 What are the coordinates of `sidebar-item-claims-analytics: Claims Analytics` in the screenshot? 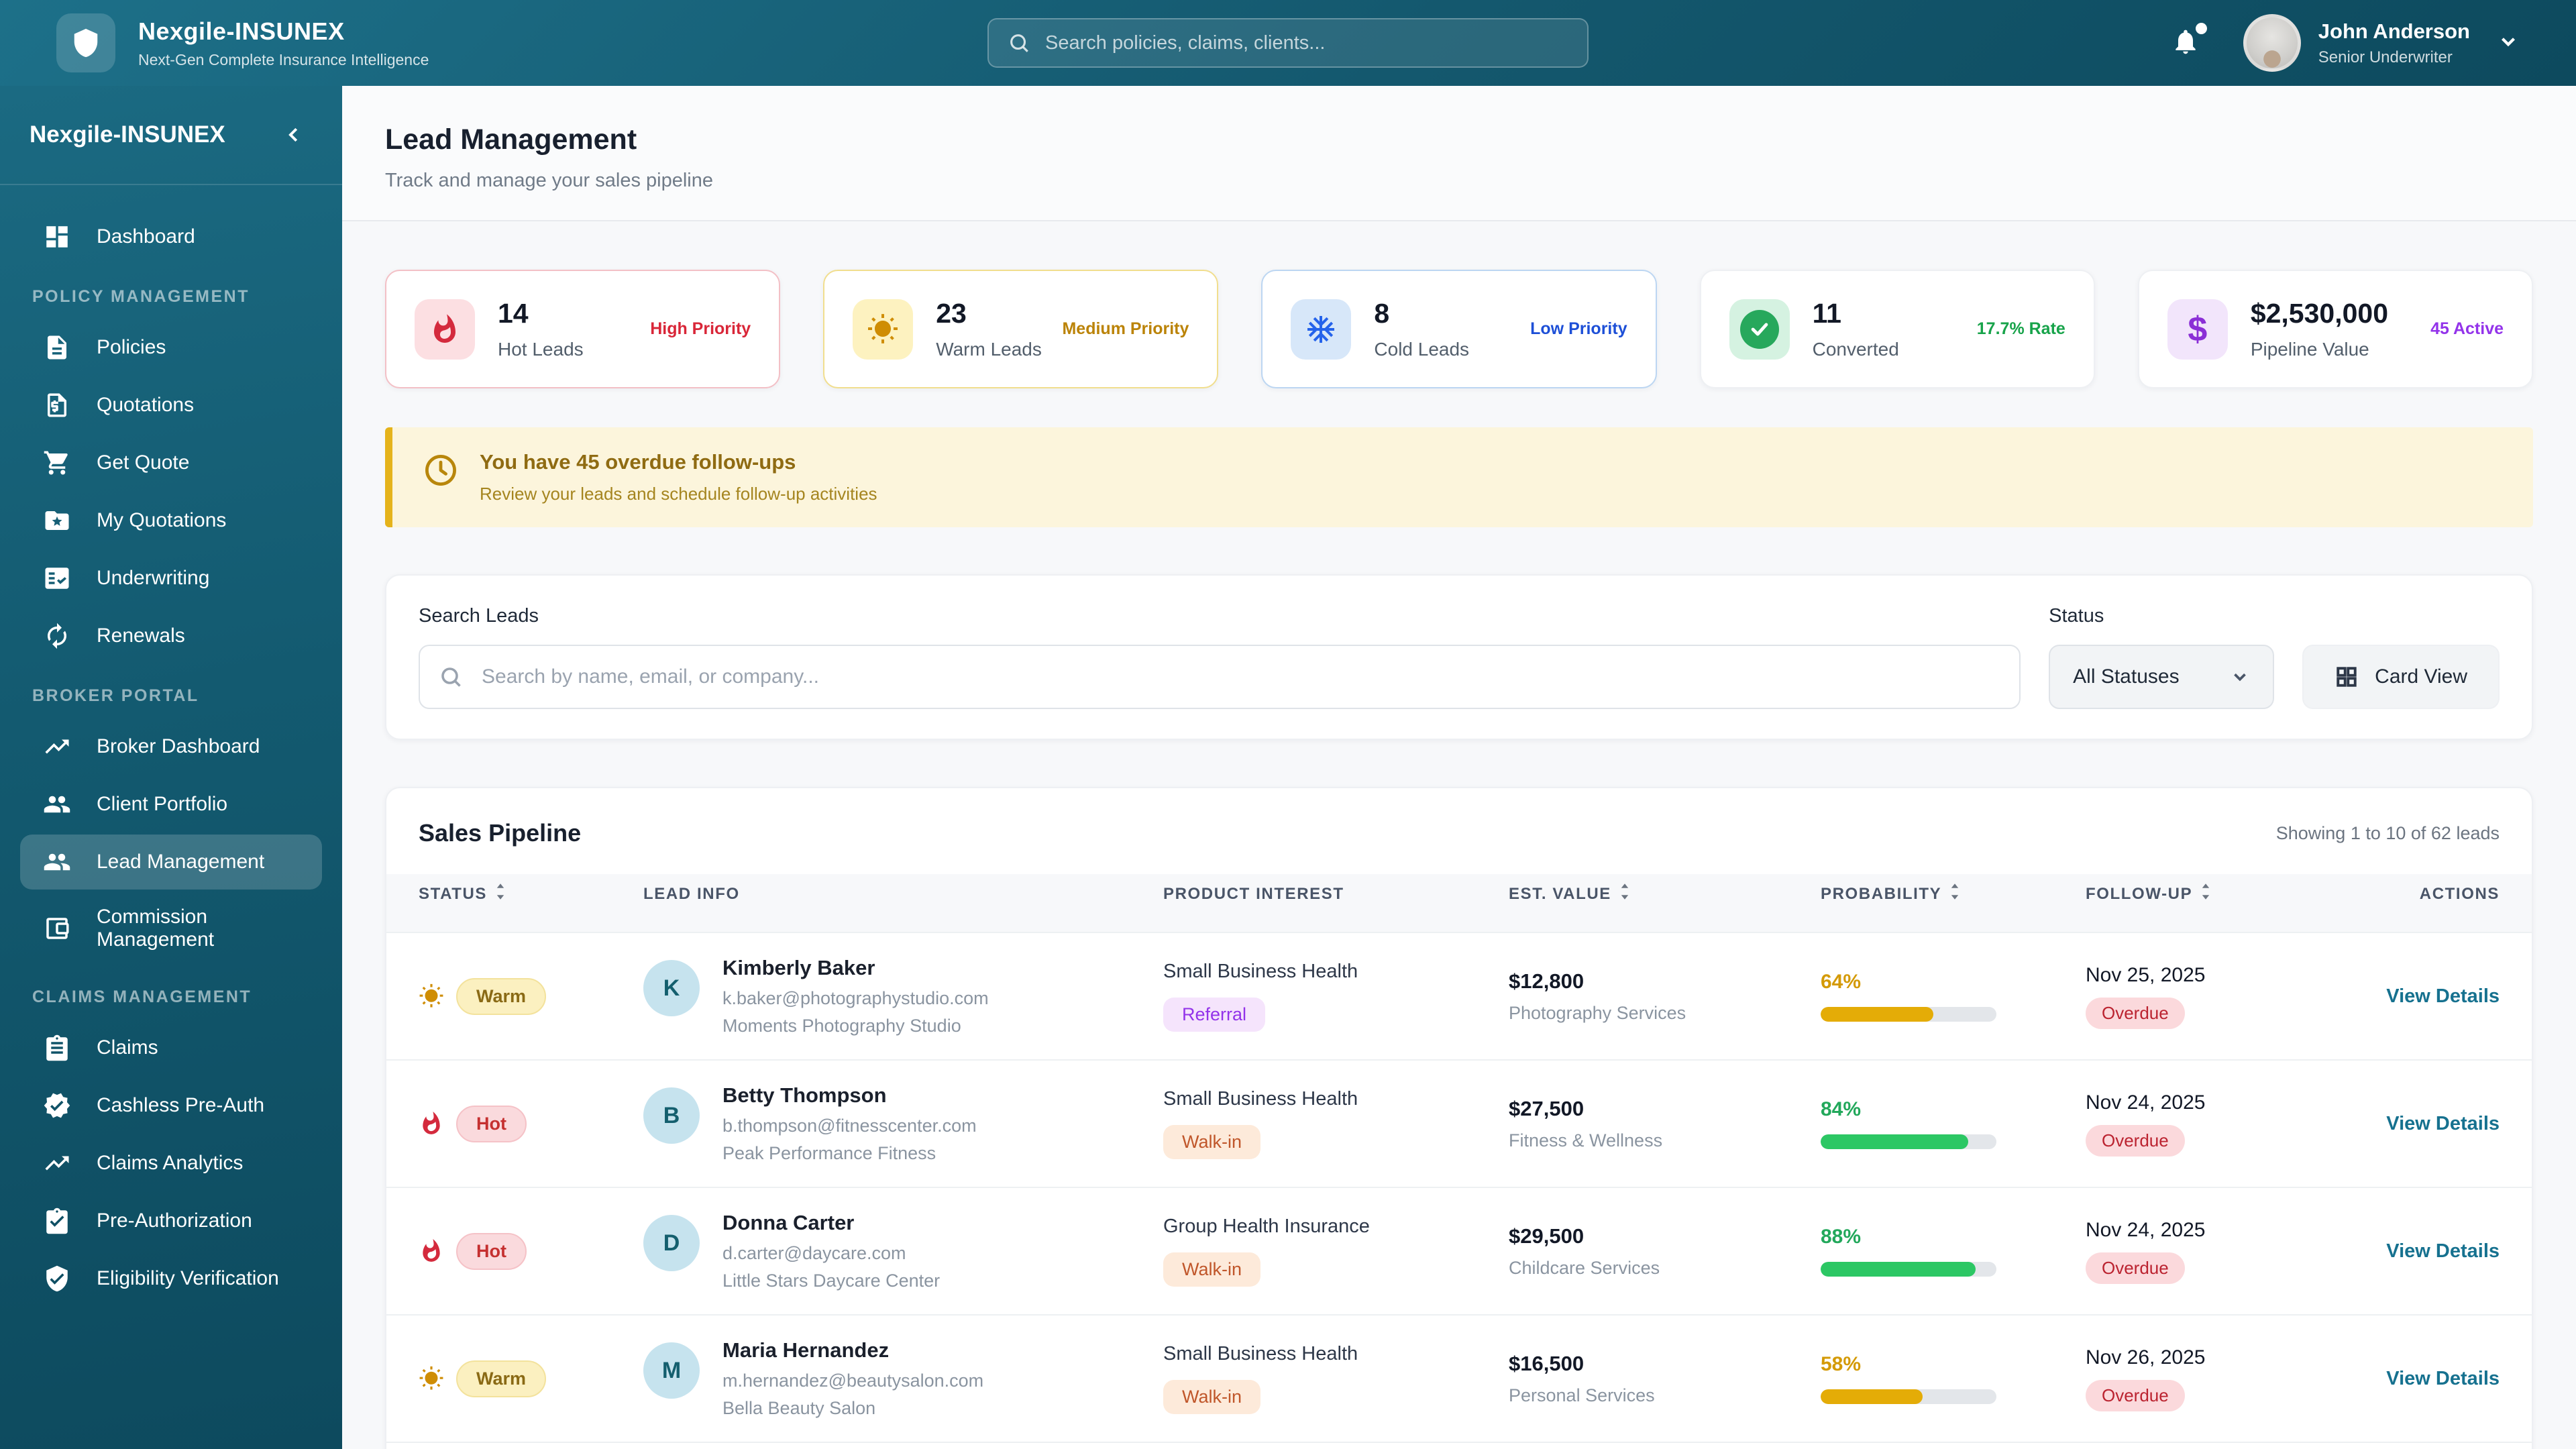 It's located at (171, 1163).